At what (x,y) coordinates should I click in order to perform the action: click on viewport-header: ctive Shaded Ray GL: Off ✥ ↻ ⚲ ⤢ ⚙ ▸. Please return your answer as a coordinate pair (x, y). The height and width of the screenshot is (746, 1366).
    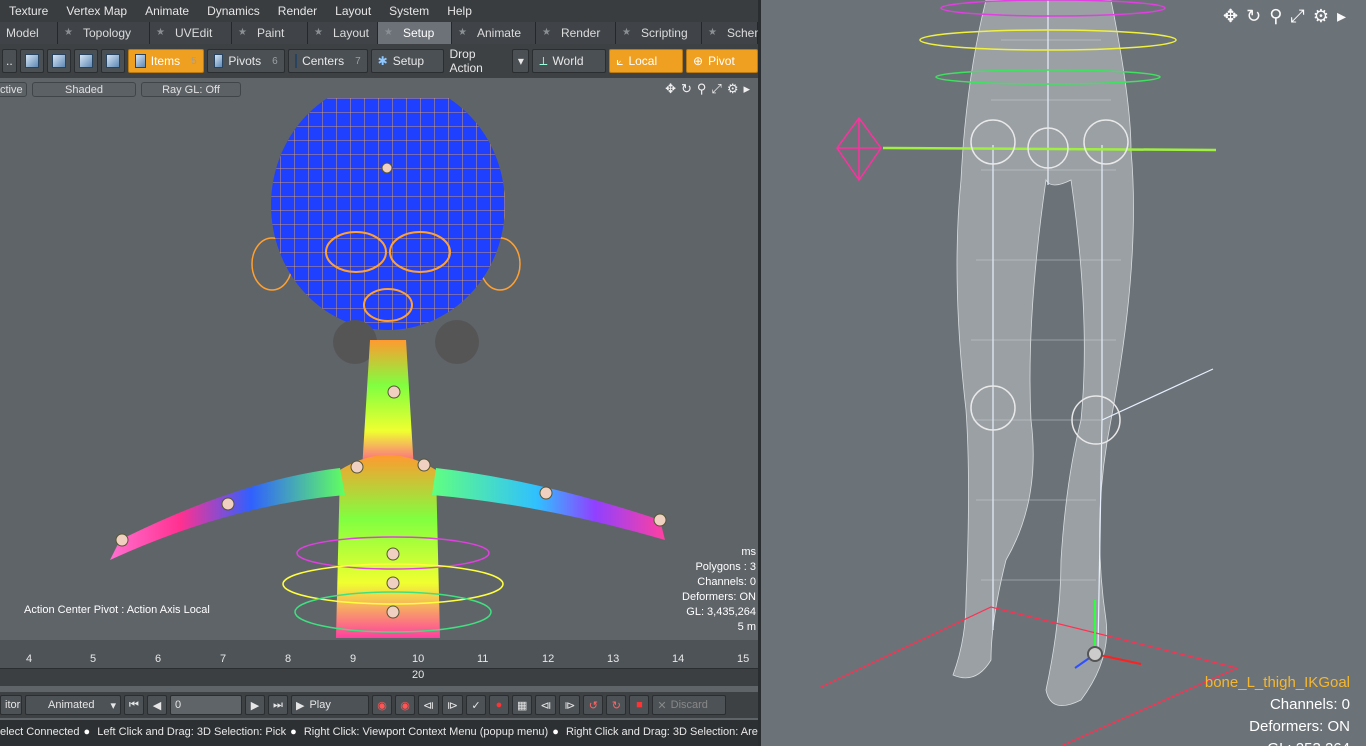
    Looking at the image, I should click on (379, 89).